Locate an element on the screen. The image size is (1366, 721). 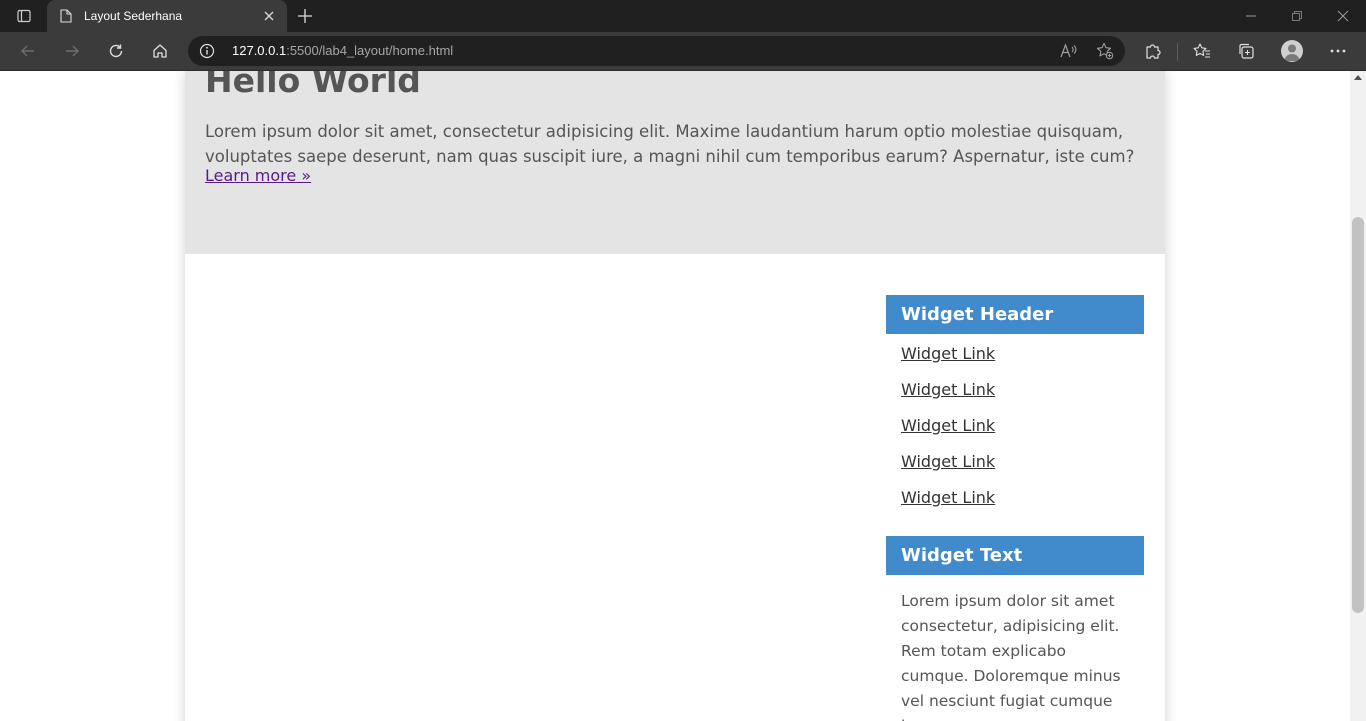
widget-header: Widget Header is located at coordinates (1015, 314).